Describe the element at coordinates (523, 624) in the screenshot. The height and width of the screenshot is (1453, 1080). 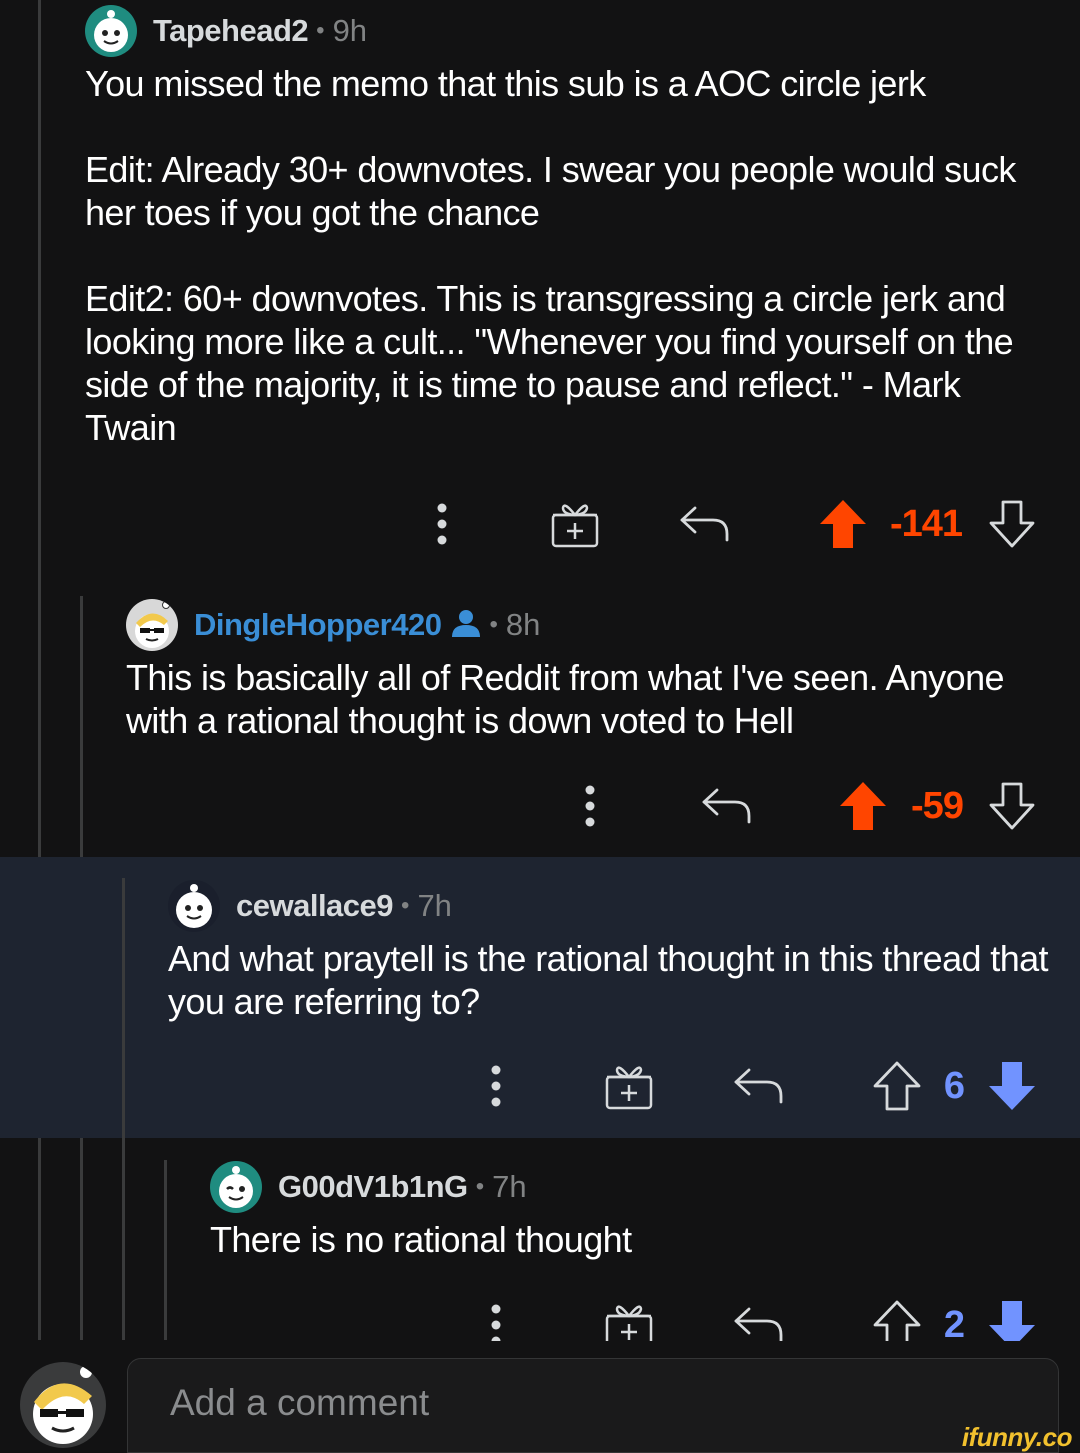
I see `comment-timestamp: 8h` at that location.